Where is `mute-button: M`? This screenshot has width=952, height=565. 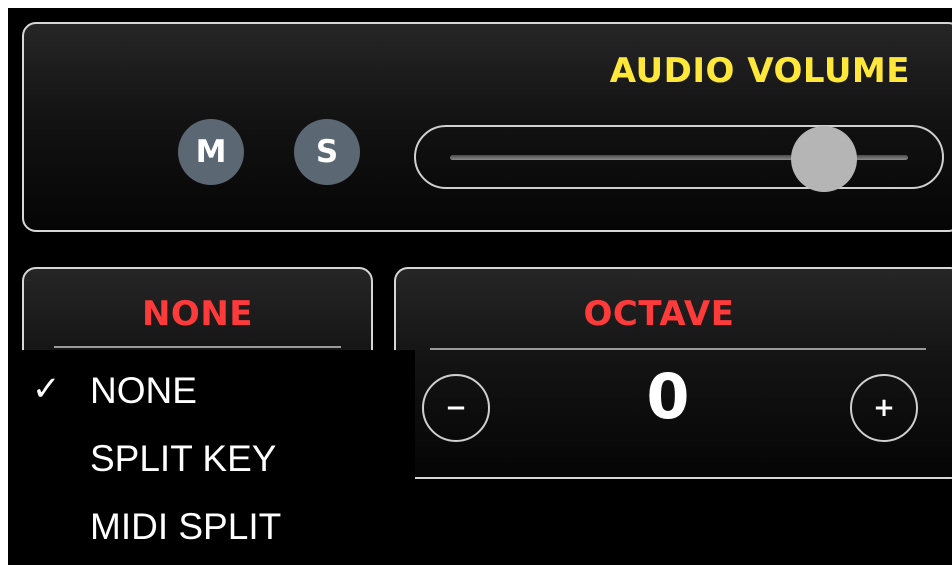
mute-button: M is located at coordinates (211, 152).